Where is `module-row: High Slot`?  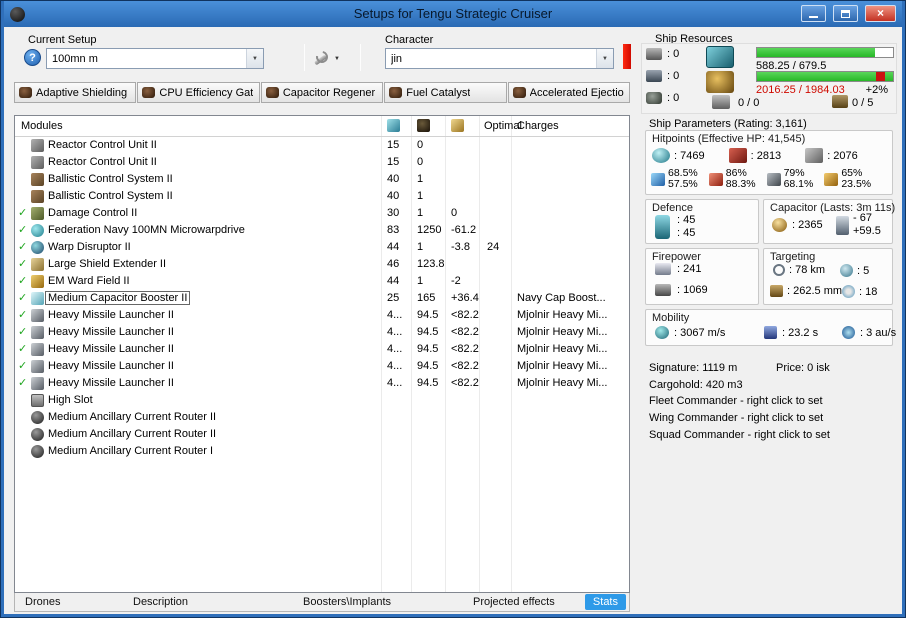
module-row: High Slot is located at coordinates (322, 400).